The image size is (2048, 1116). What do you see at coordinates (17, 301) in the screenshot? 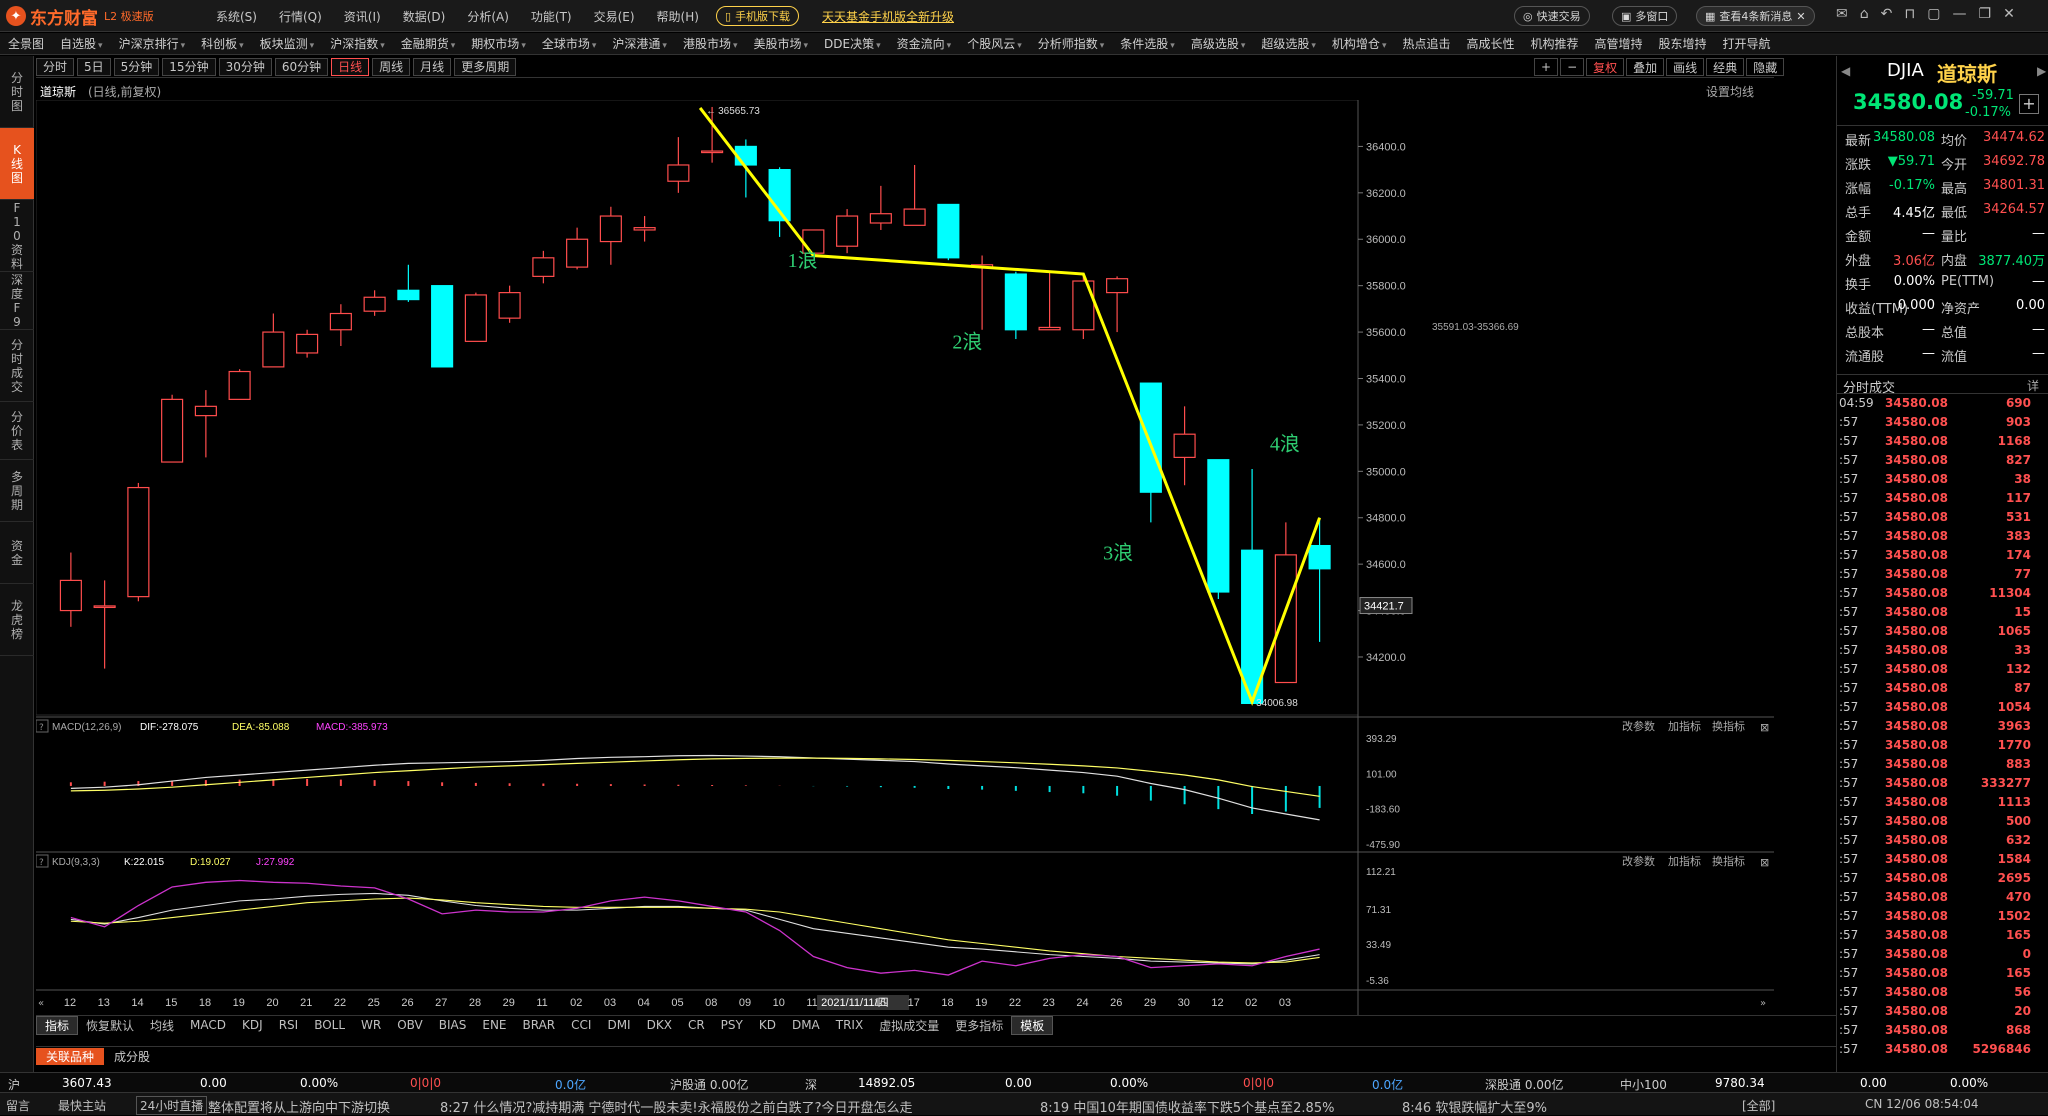
I see `sidebar-item: 深度F9` at bounding box center [17, 301].